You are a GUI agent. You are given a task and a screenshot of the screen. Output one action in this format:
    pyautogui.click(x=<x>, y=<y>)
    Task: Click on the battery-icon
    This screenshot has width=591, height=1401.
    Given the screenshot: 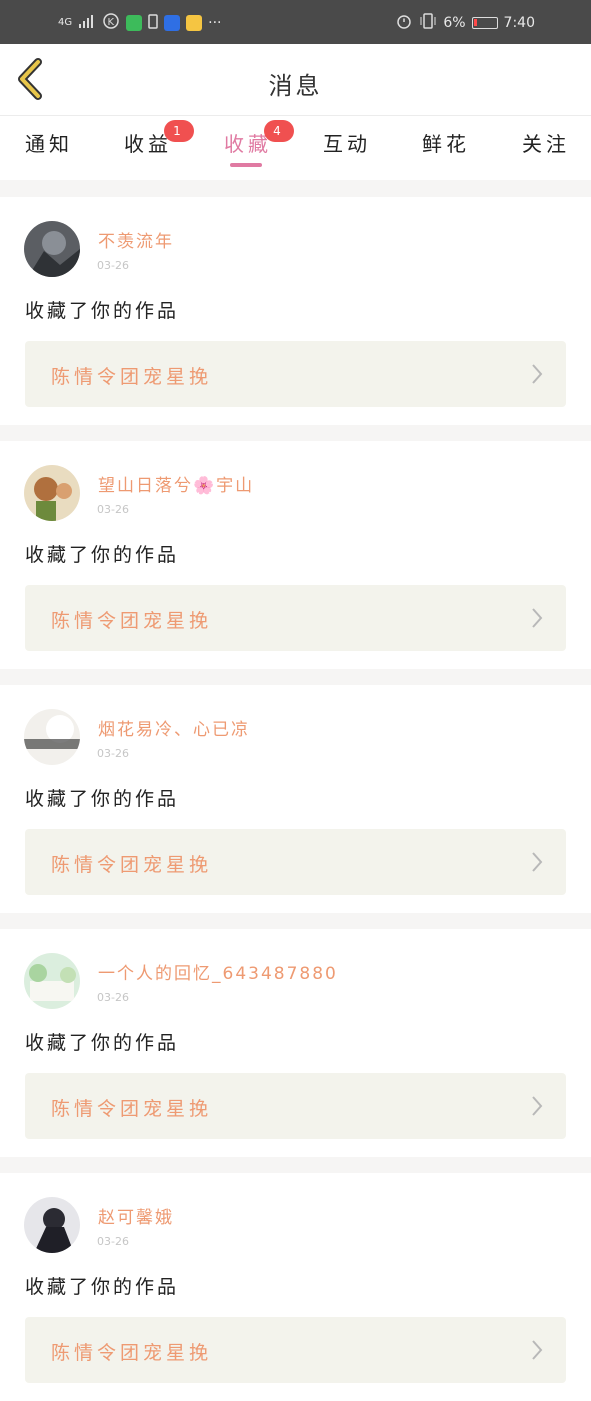 What is the action you would take?
    pyautogui.click(x=484, y=23)
    